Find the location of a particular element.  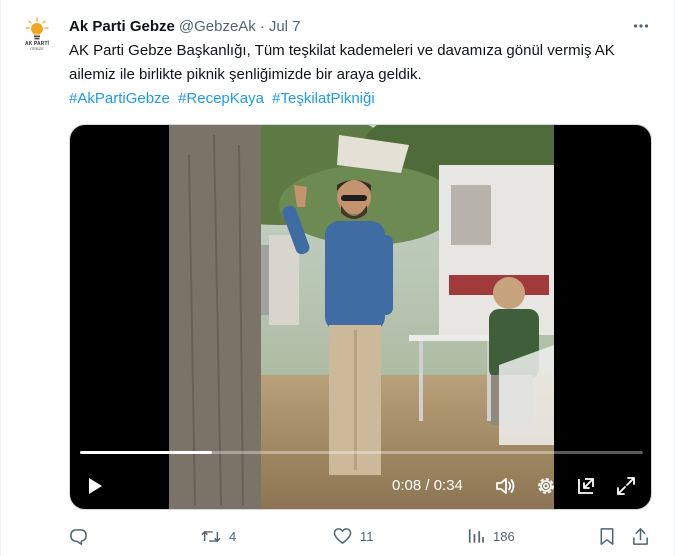

mute-button is located at coordinates (505, 486).